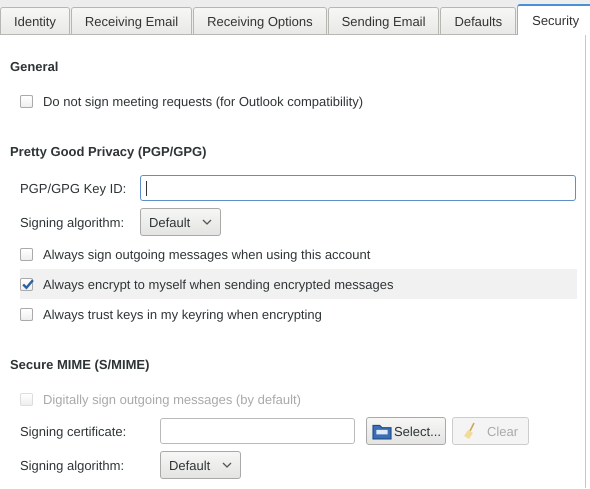 Image resolution: width=590 pixels, height=489 pixels. Describe the element at coordinates (35, 66) in the screenshot. I see `section-heading: General` at that location.